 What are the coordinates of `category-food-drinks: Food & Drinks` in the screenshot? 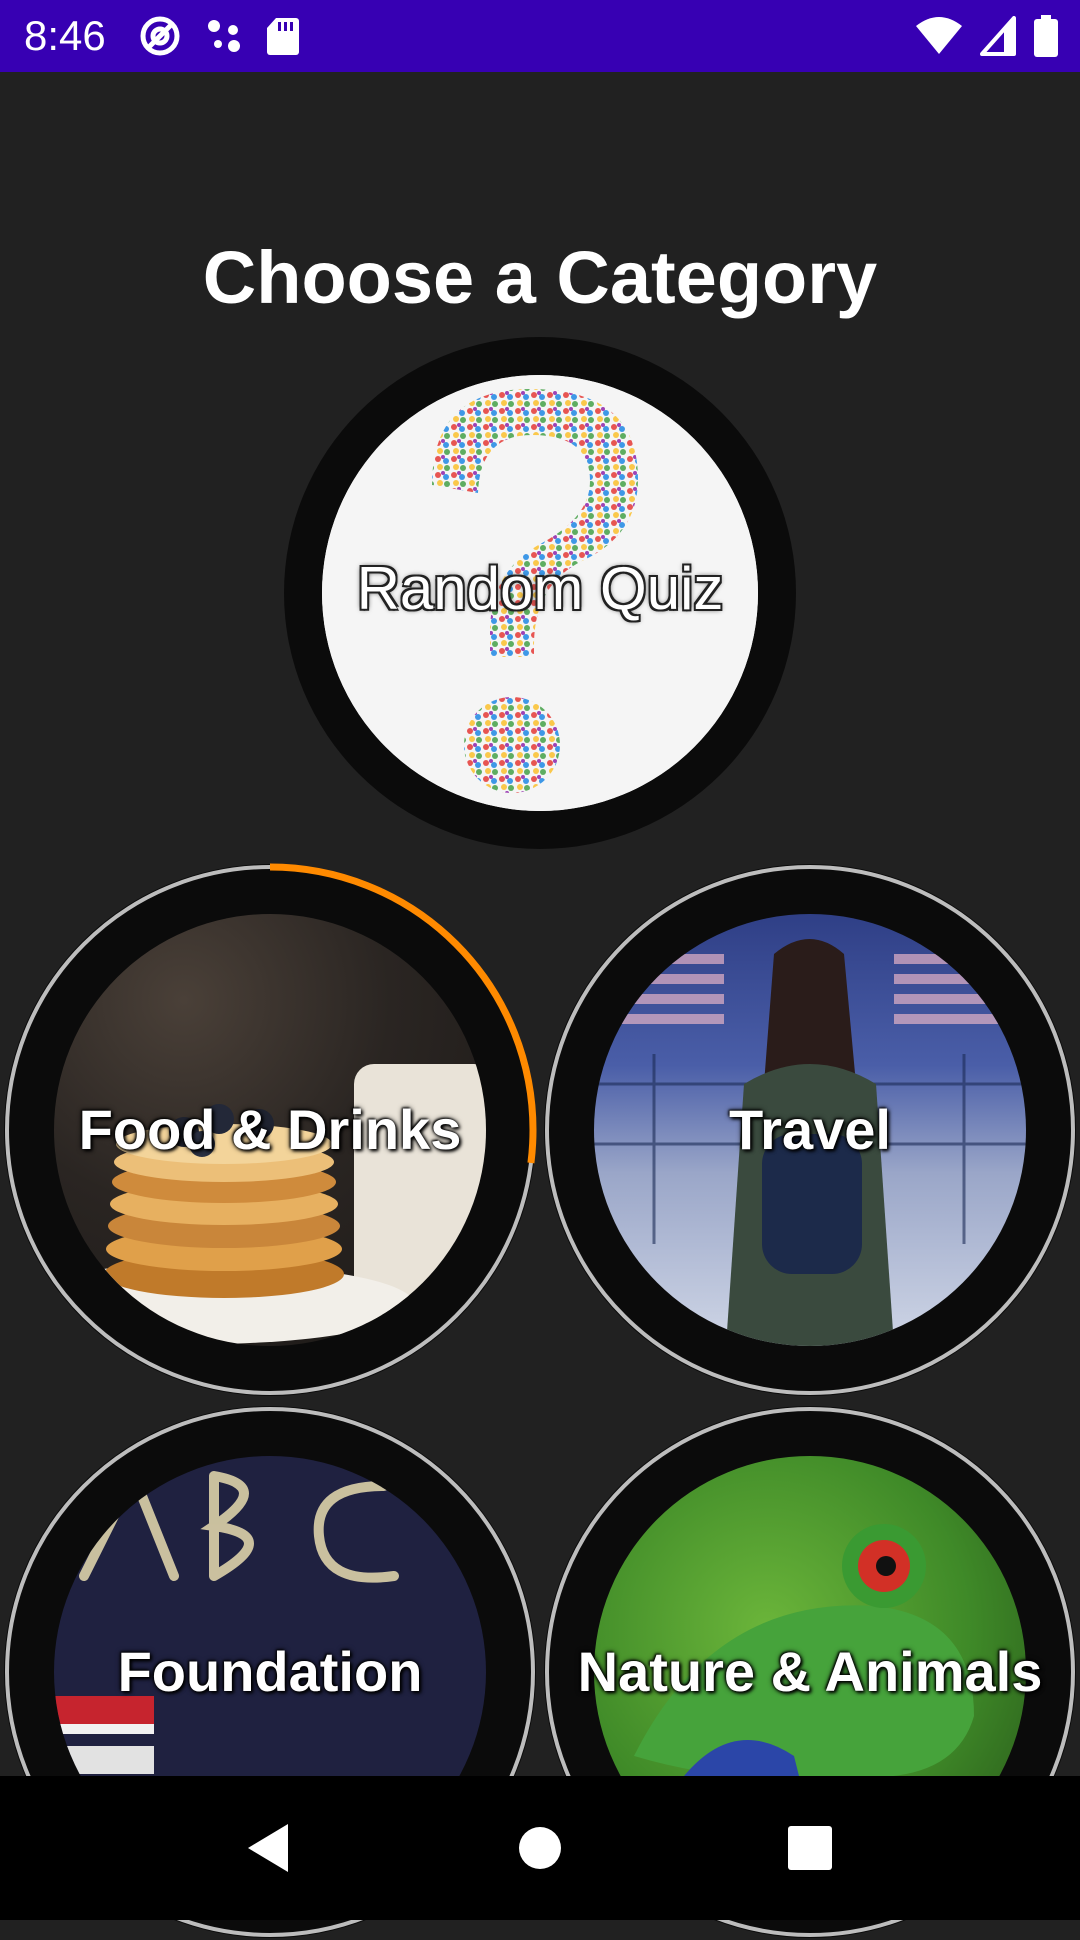 It's located at (270, 1130).